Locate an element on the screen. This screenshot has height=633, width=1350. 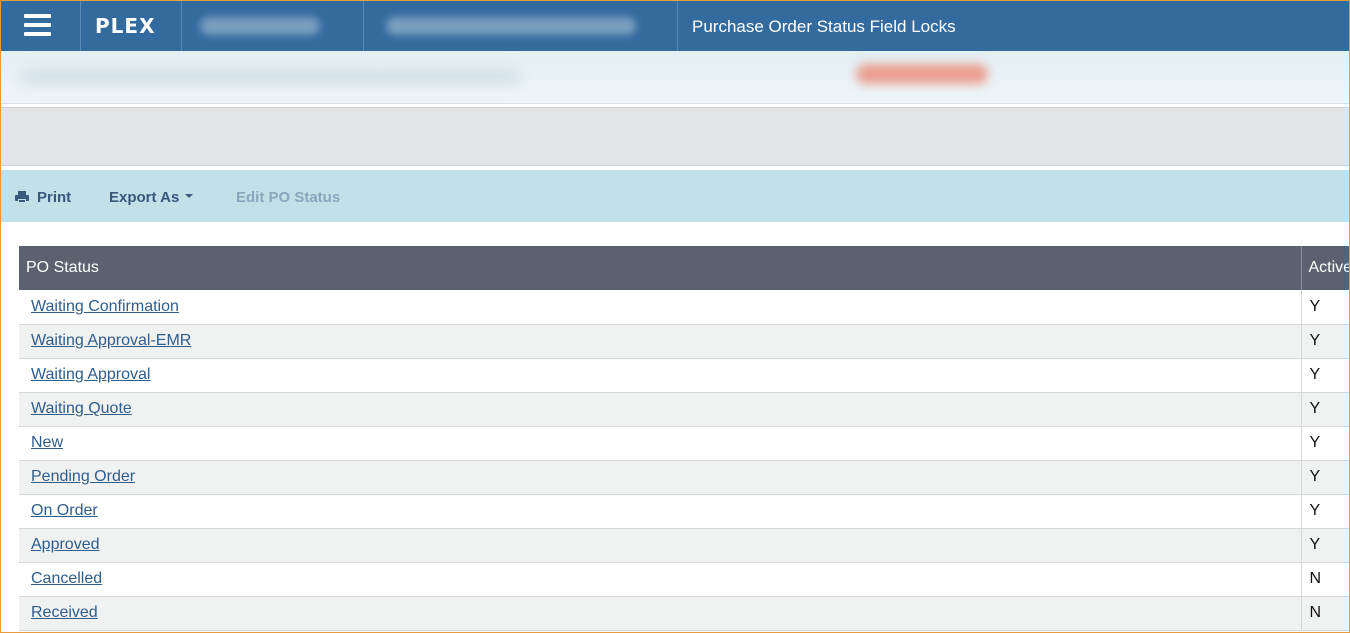
print-button: Print is located at coordinates (43, 197).